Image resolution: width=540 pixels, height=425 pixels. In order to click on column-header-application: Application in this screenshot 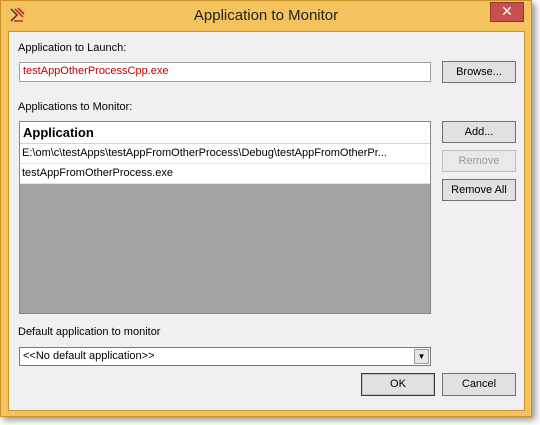, I will do `click(225, 133)`.